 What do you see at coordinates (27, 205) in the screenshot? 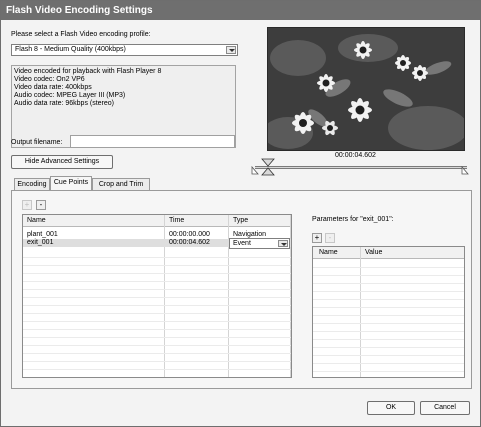
I see `add-cue-point-button: +` at bounding box center [27, 205].